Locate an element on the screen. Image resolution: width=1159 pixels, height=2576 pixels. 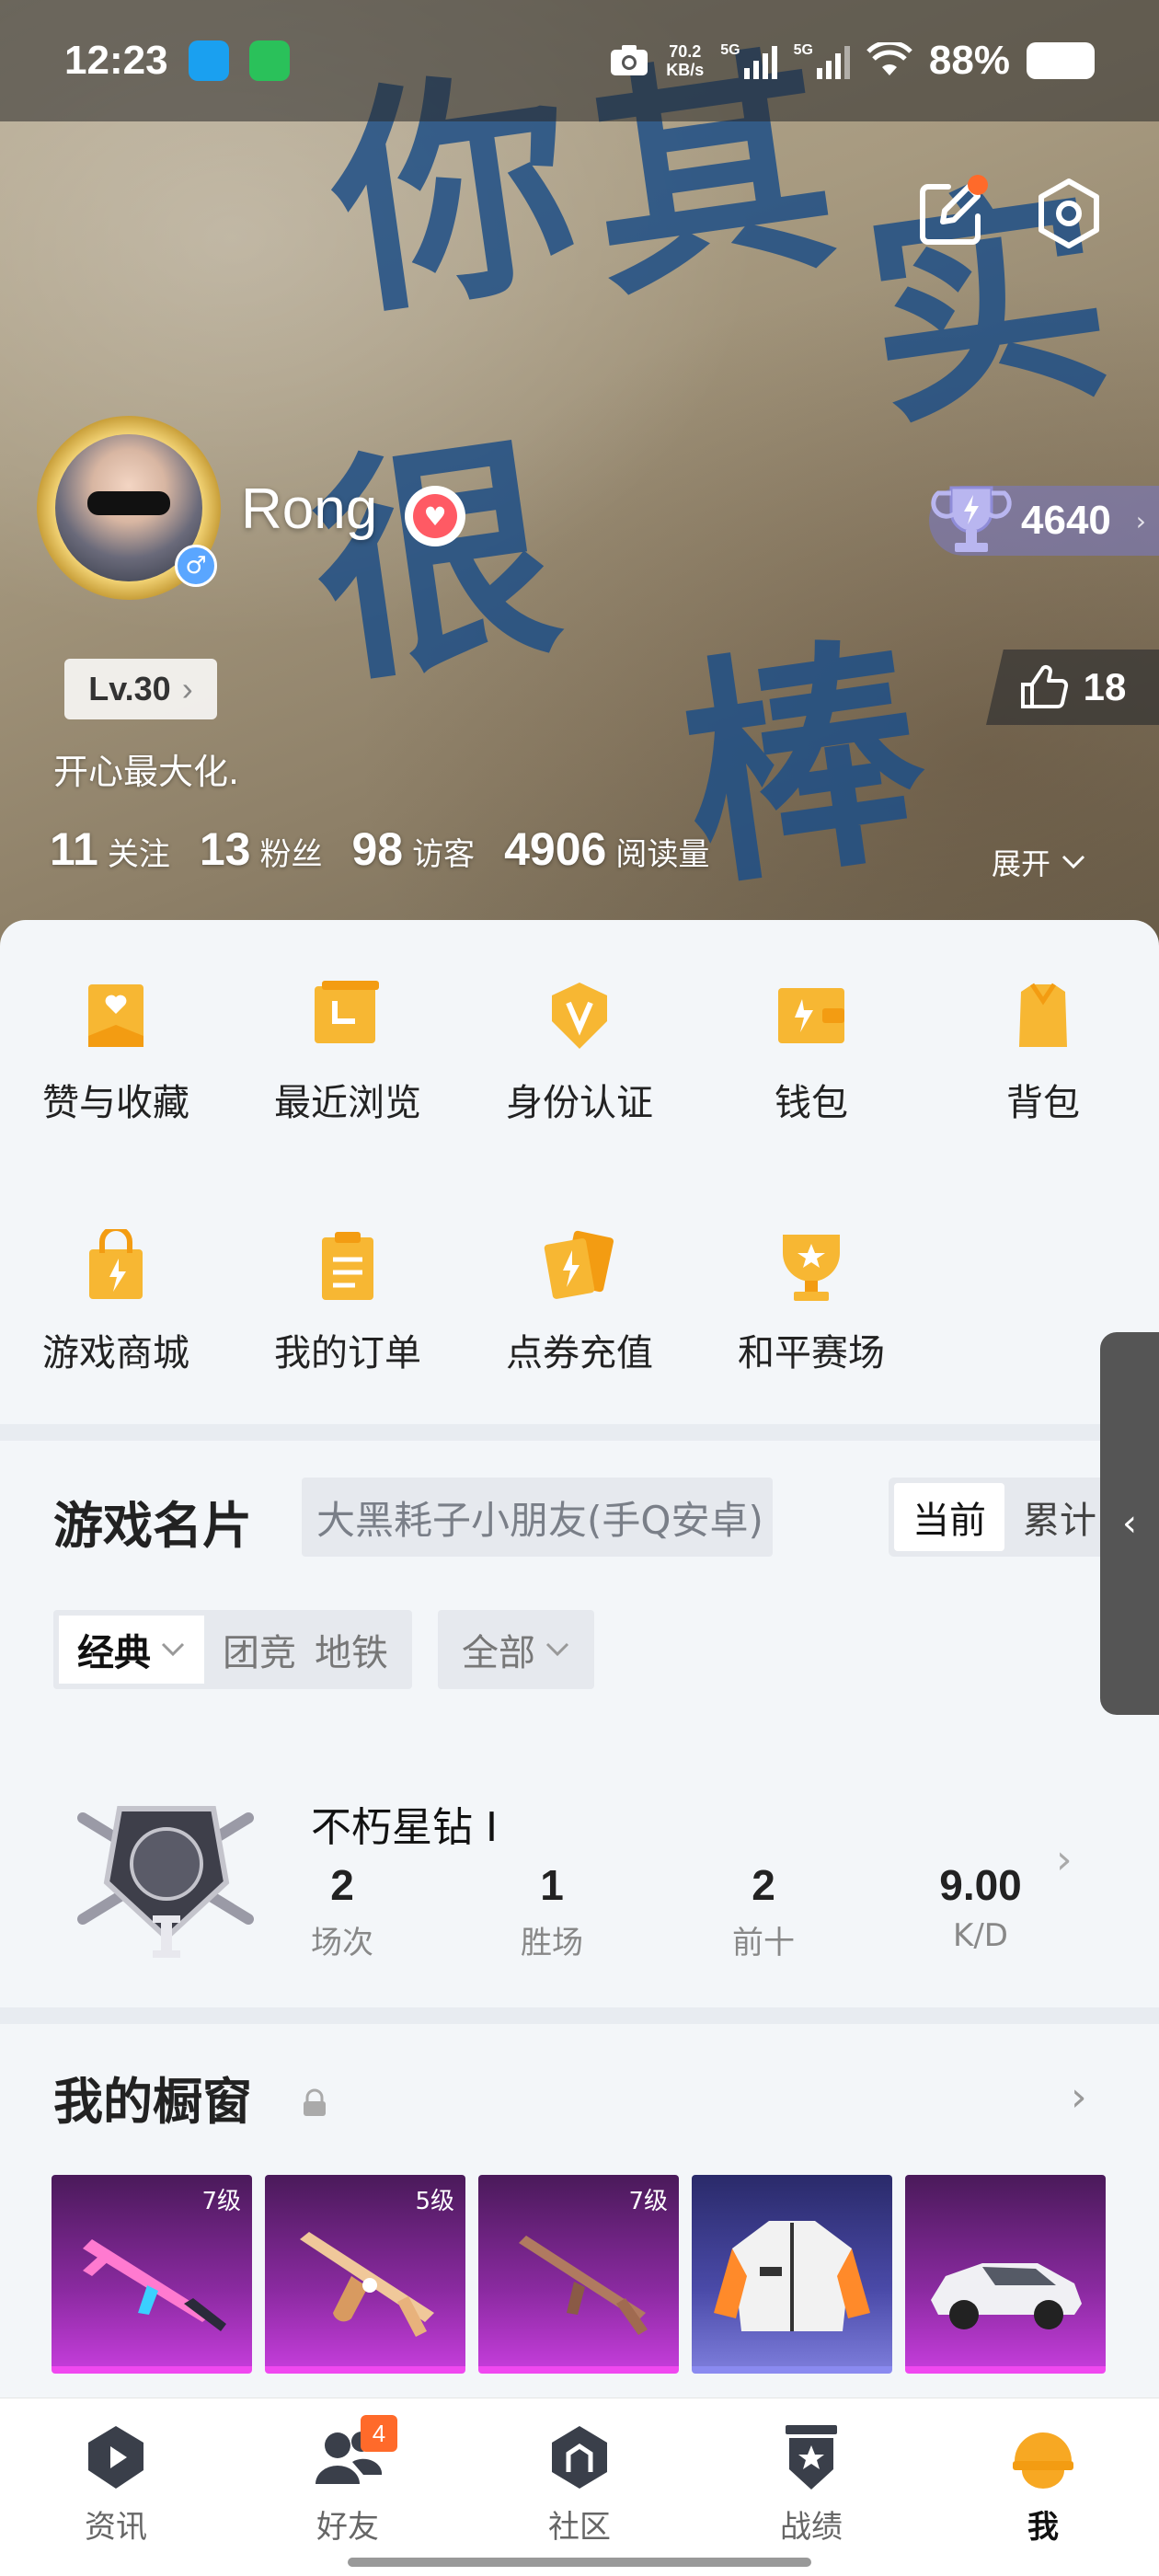
qa-game-shop: 游戏商城 is located at coordinates (116, 1301).